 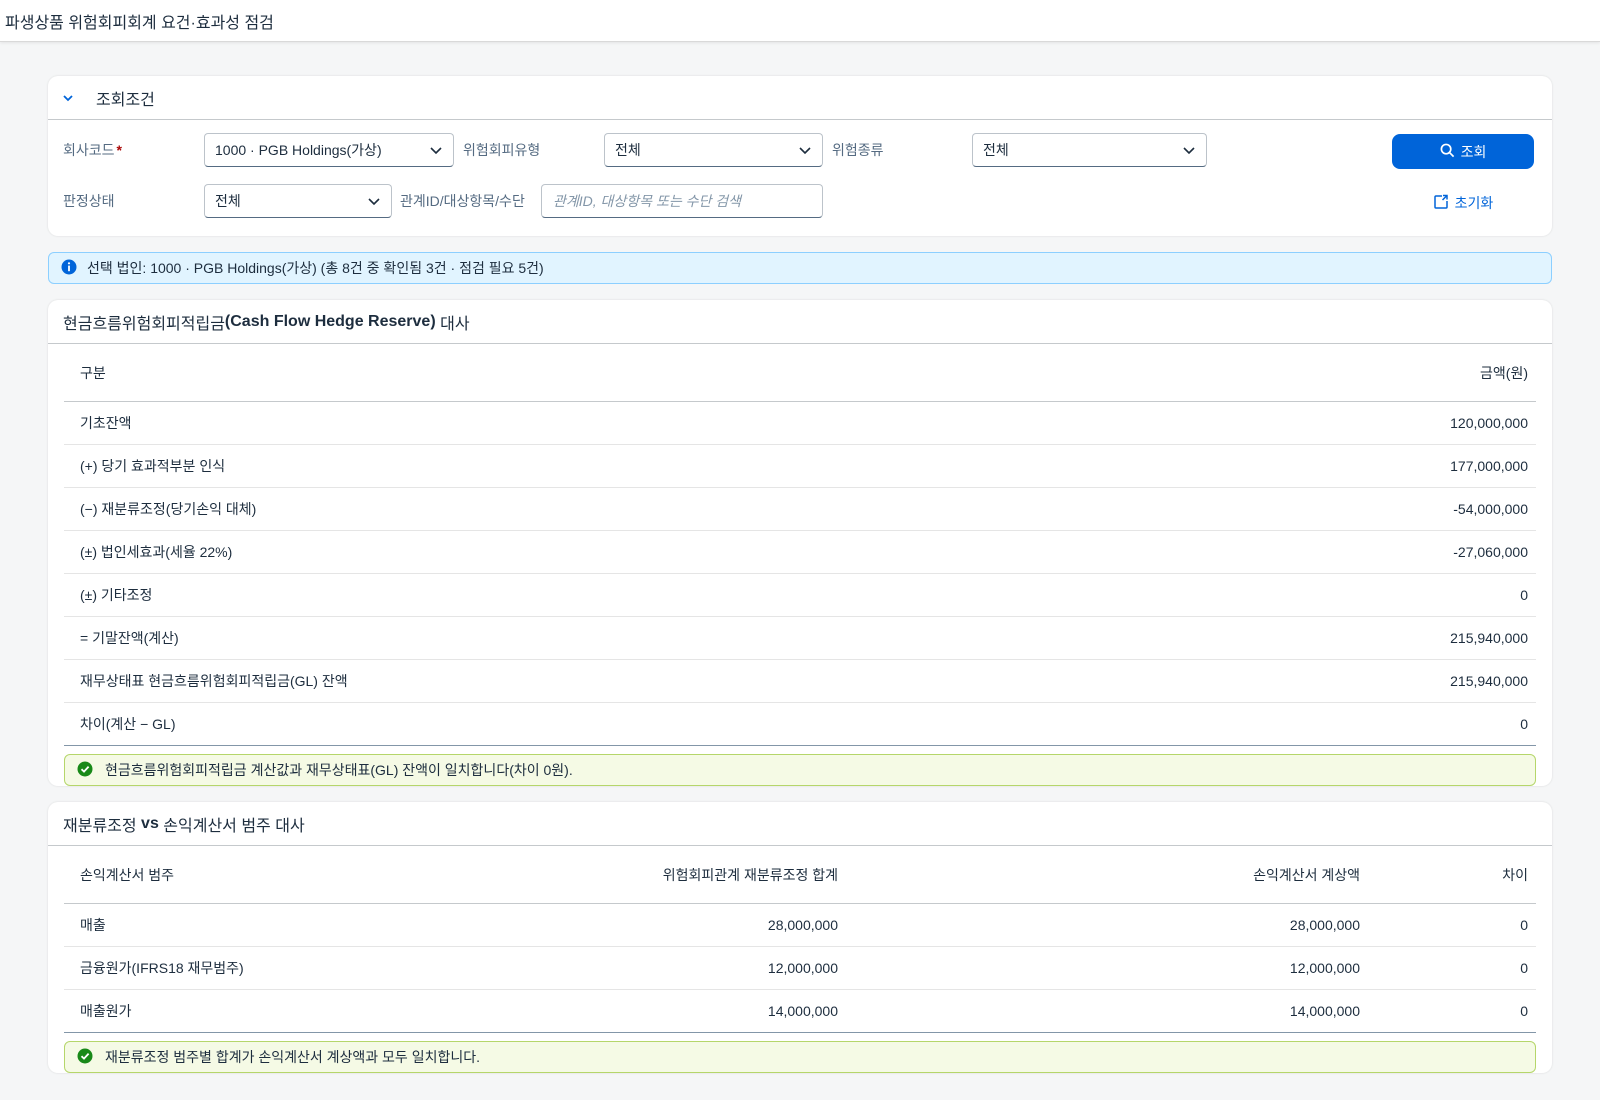 I want to click on relation-search-label: 관계ID/대상항목/수단, so click(x=462, y=201).